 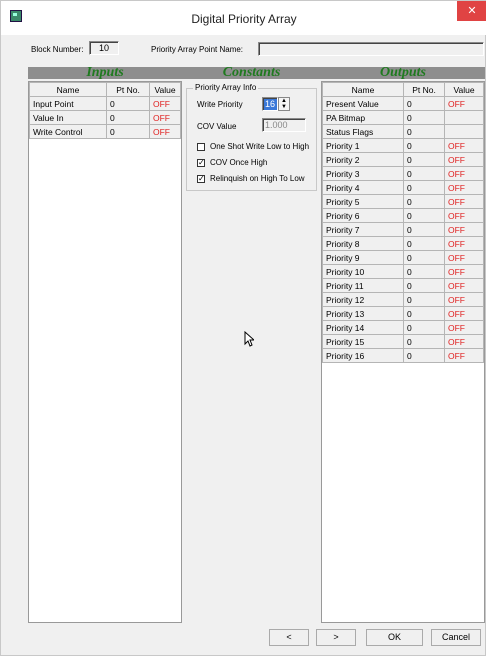 I want to click on output-name: PA Bitmap, so click(x=363, y=117).